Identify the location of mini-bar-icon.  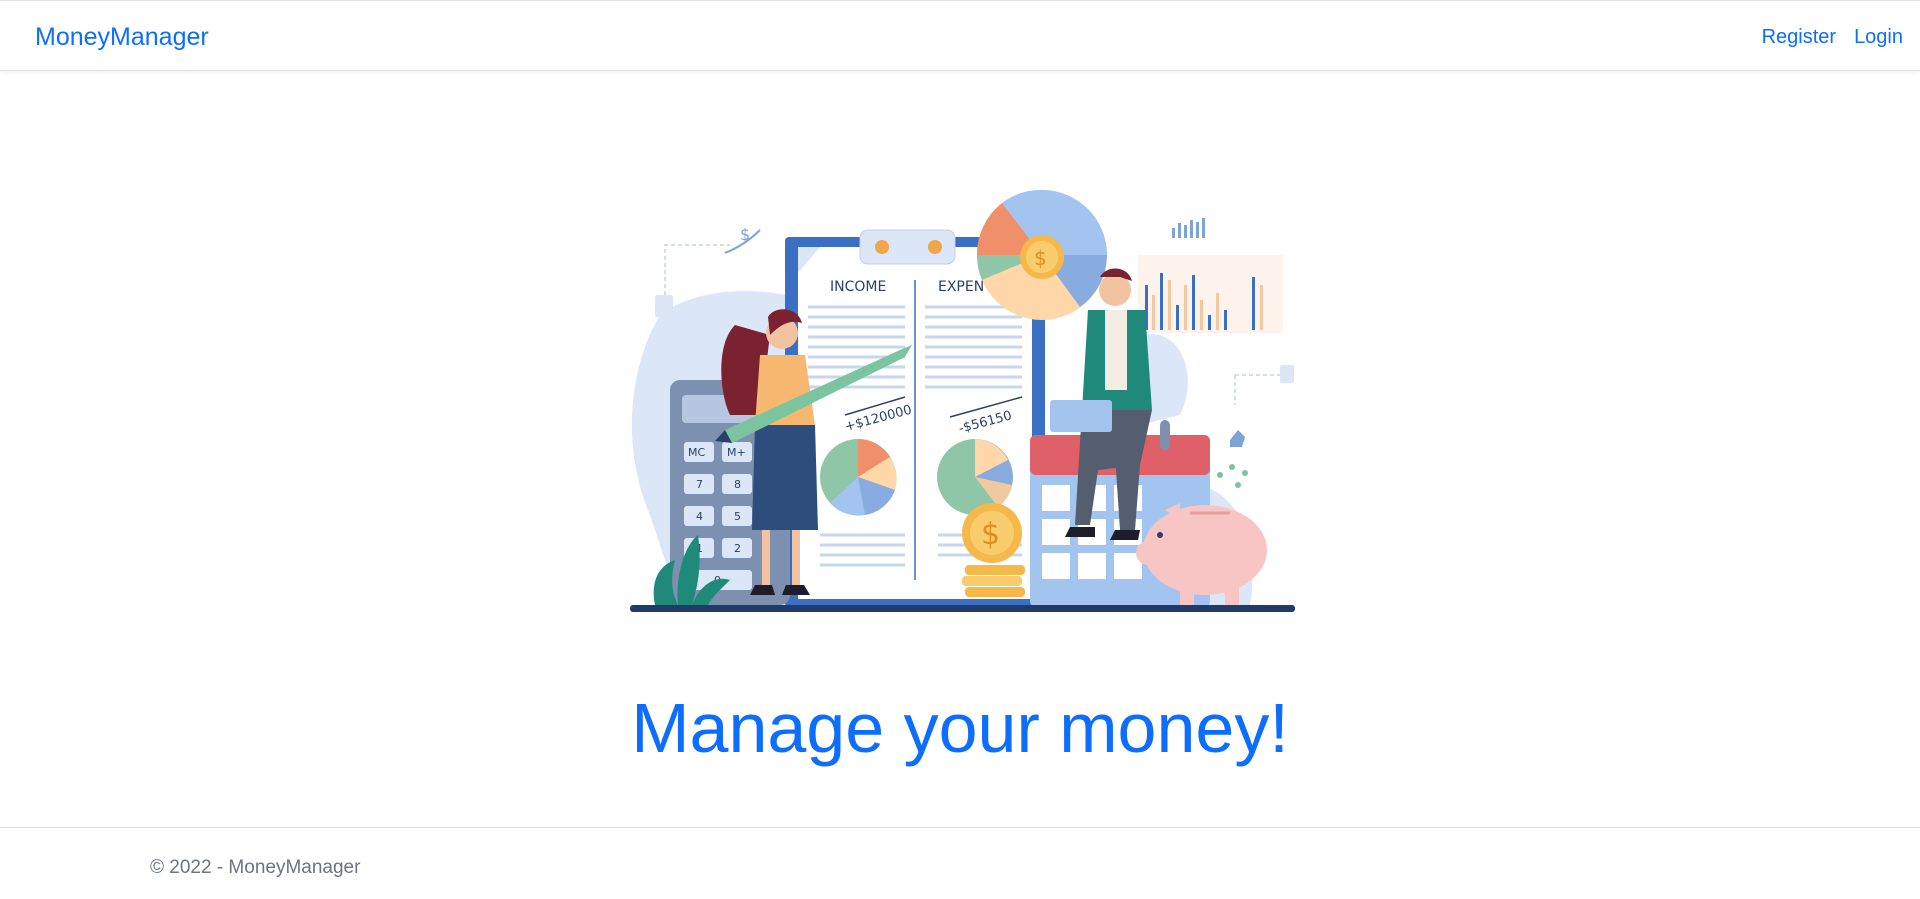
(1188, 228).